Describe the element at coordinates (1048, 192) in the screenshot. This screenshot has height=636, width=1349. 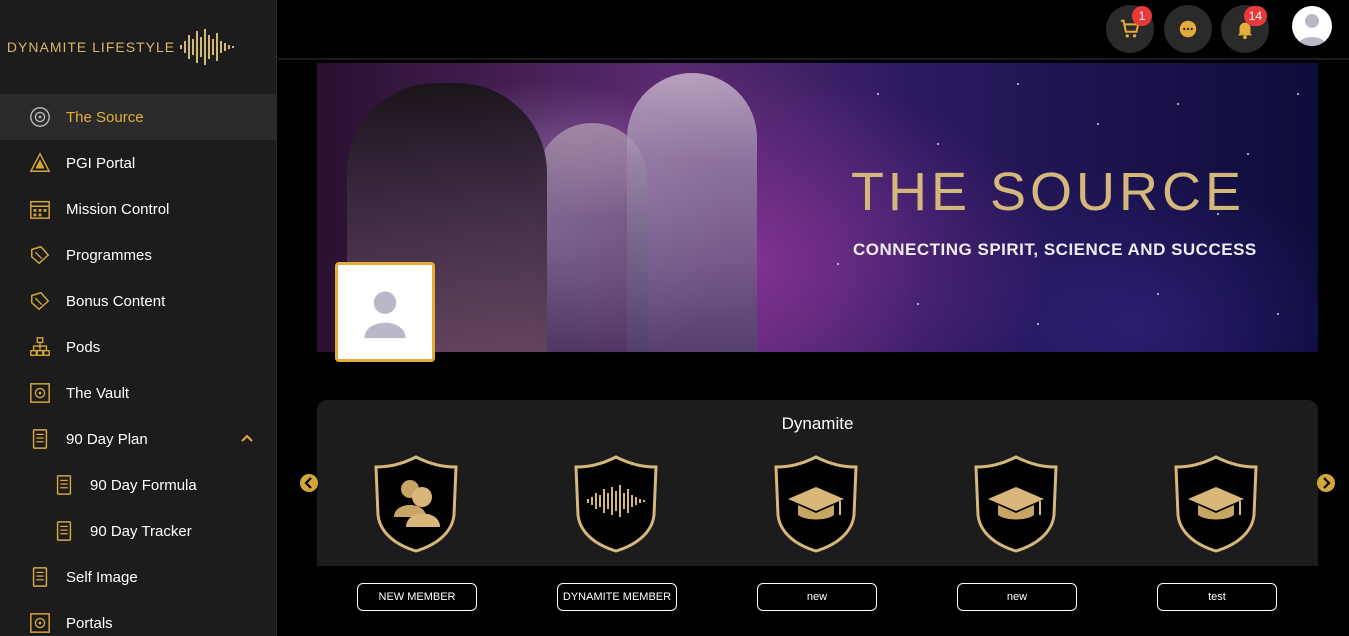
I see `banner-title: THE SOURCE` at that location.